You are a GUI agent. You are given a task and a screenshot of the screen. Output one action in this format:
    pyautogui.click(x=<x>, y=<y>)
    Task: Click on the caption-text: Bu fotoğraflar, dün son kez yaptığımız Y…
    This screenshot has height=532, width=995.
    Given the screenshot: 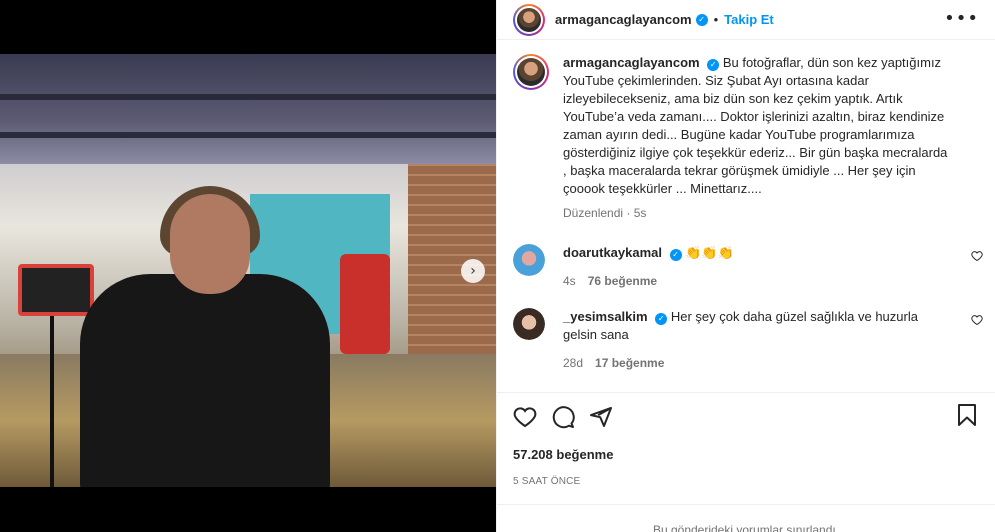 What is the action you would take?
    pyautogui.click(x=755, y=125)
    